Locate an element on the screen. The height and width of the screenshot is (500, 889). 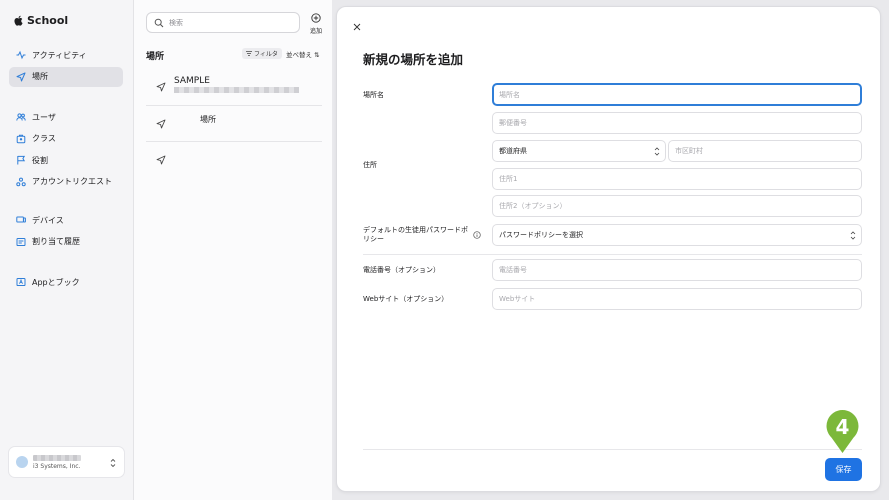
prefecture-value: 都道府県 is located at coordinates (513, 151).